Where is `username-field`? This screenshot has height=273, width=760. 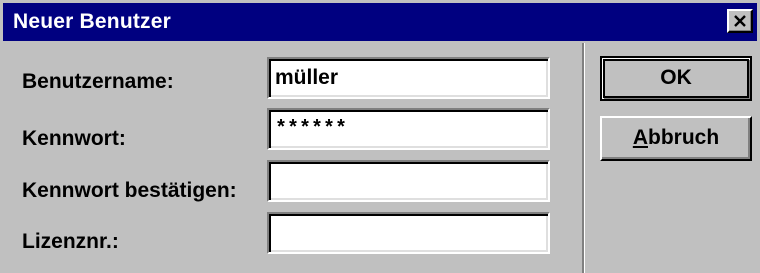 username-field is located at coordinates (408, 78).